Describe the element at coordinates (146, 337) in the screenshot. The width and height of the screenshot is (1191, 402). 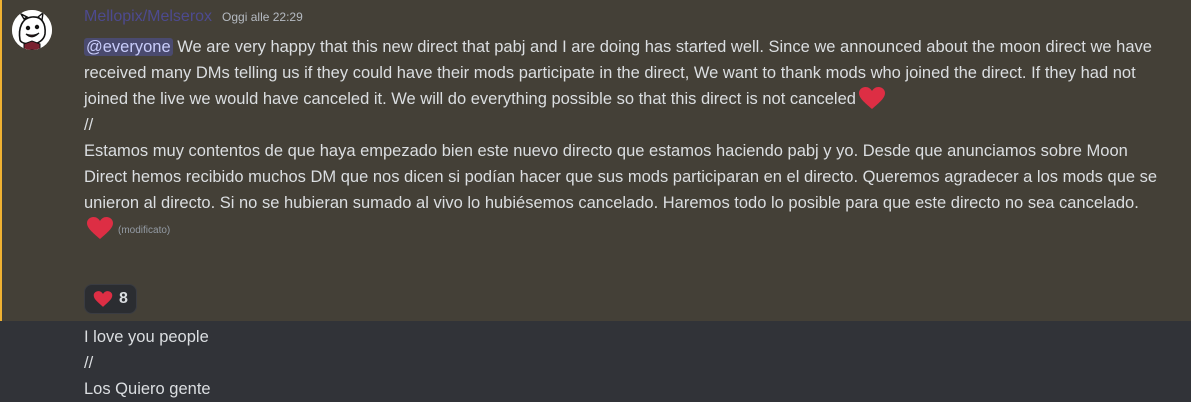
I see `message-line: I love you people` at that location.